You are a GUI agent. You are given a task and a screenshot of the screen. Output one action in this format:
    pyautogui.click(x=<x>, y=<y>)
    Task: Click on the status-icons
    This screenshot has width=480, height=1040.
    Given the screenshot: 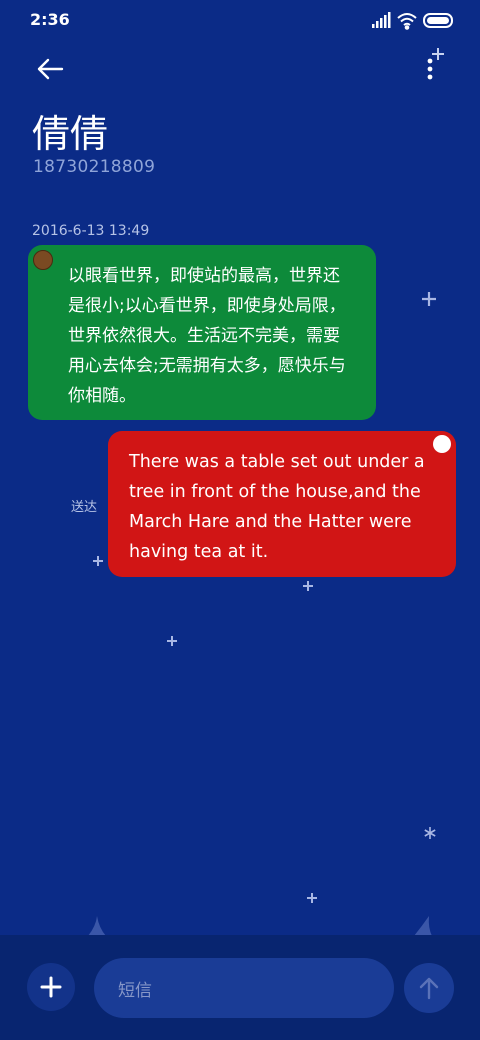 What is the action you would take?
    pyautogui.click(x=414, y=21)
    